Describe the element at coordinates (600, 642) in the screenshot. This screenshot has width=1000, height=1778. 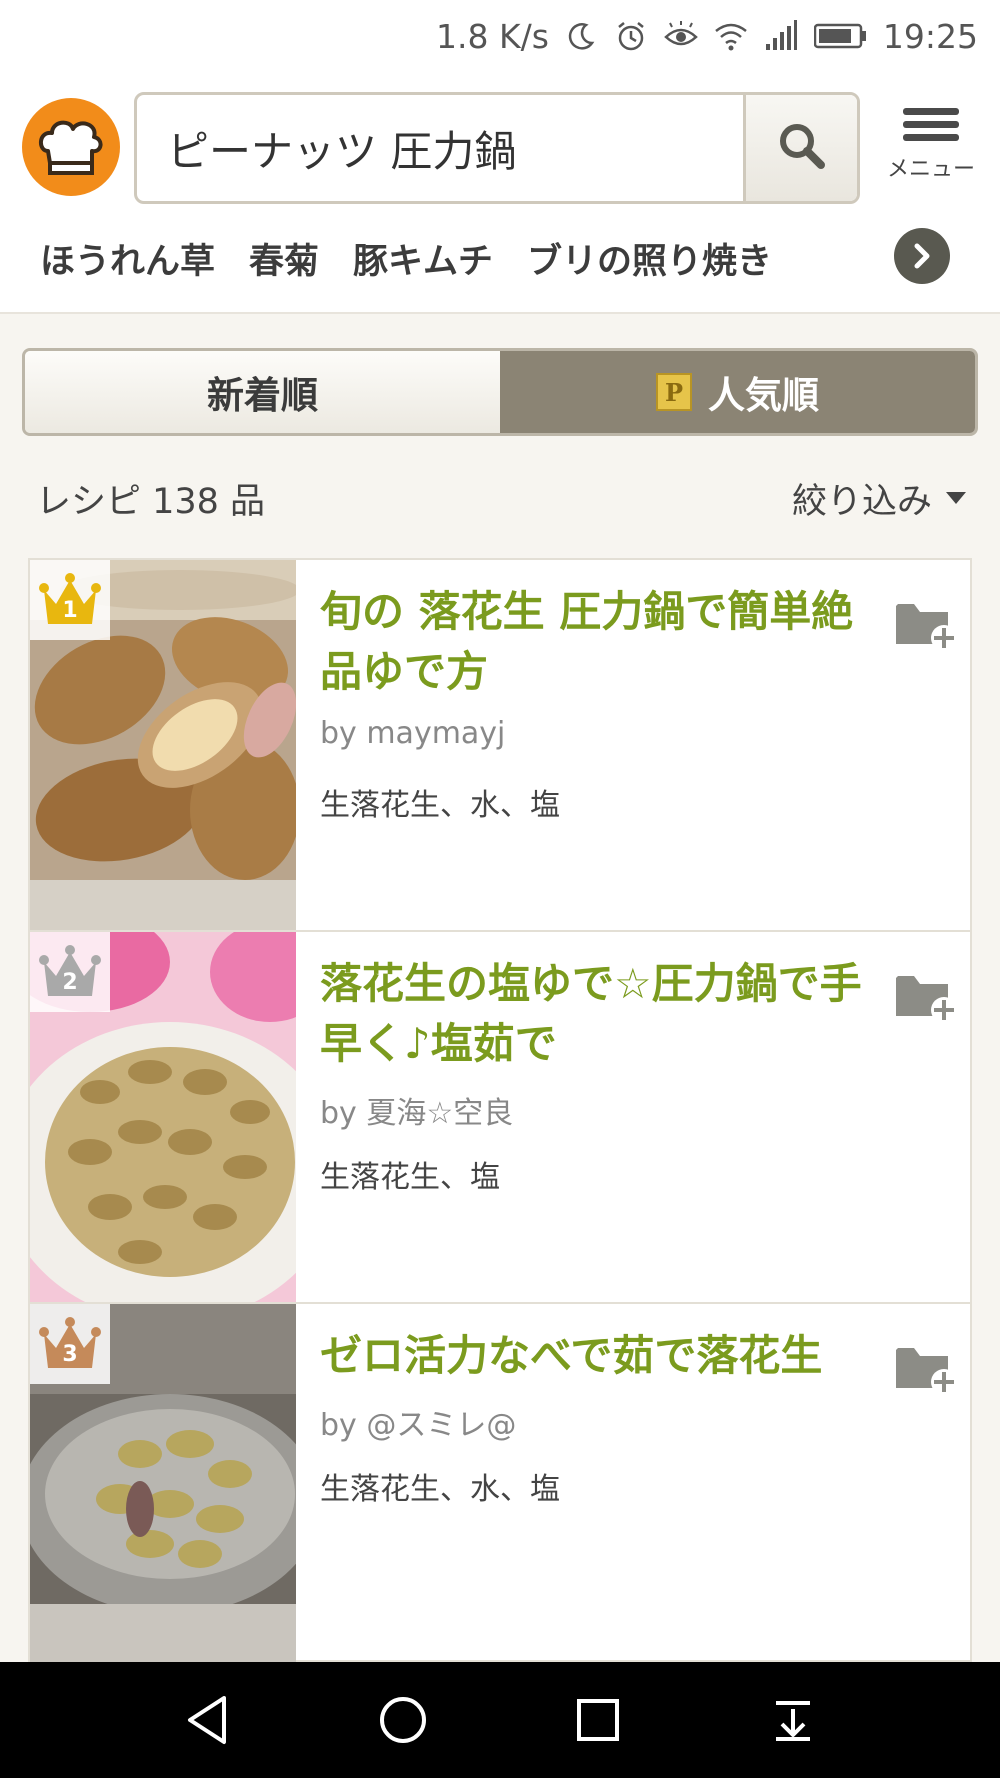
I see `recipe-title: 旬の 落花生 圧力鍋で簡単絶品ゆで方` at that location.